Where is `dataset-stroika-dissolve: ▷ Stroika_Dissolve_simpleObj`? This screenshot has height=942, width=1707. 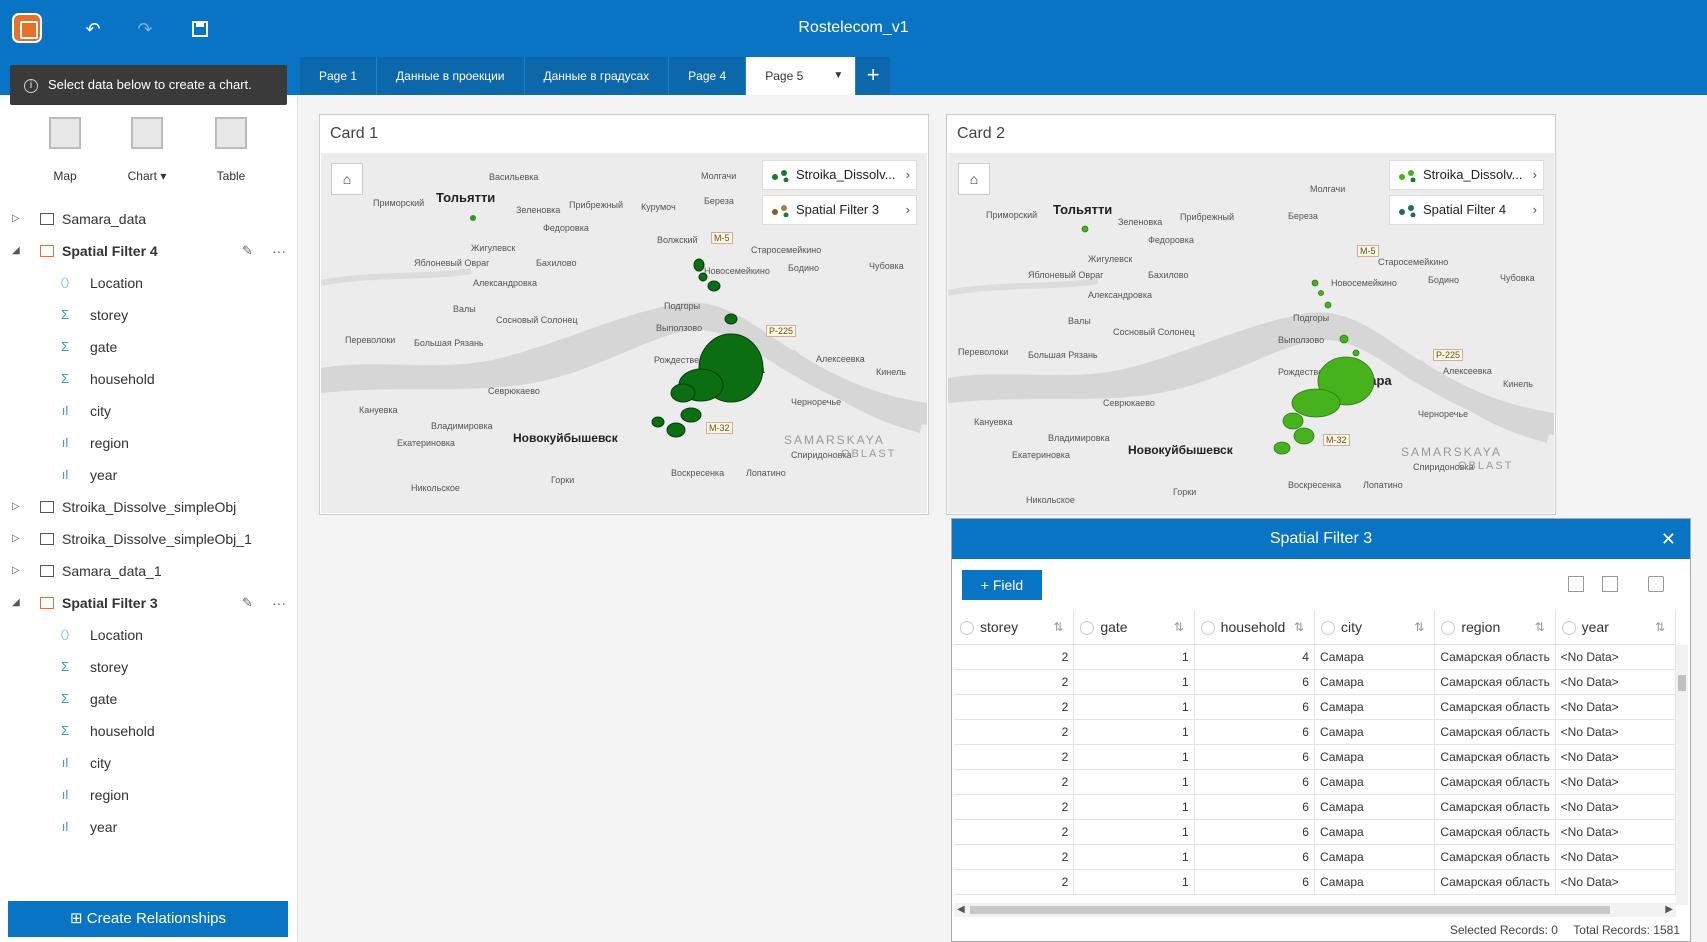
dataset-stroika-dissolve: ▷ Stroika_Dissolve_simpleObj is located at coordinates (149, 507).